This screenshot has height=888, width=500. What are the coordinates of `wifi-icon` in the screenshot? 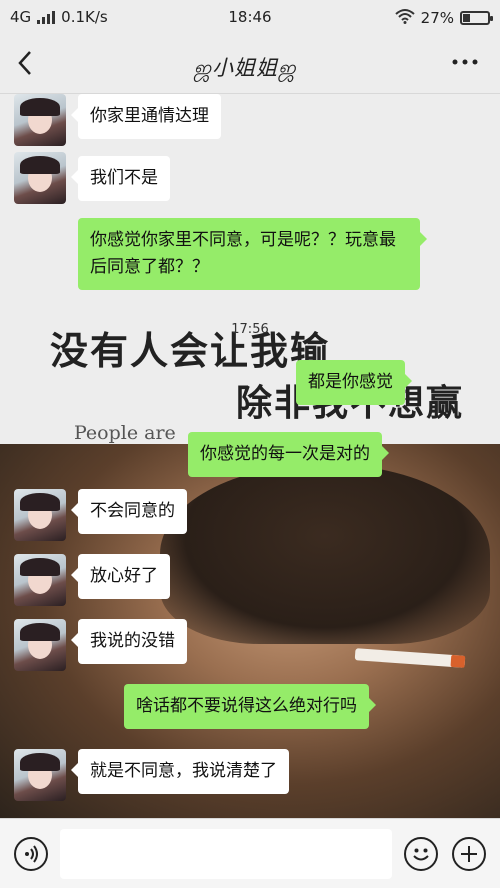 It's located at (404, 18).